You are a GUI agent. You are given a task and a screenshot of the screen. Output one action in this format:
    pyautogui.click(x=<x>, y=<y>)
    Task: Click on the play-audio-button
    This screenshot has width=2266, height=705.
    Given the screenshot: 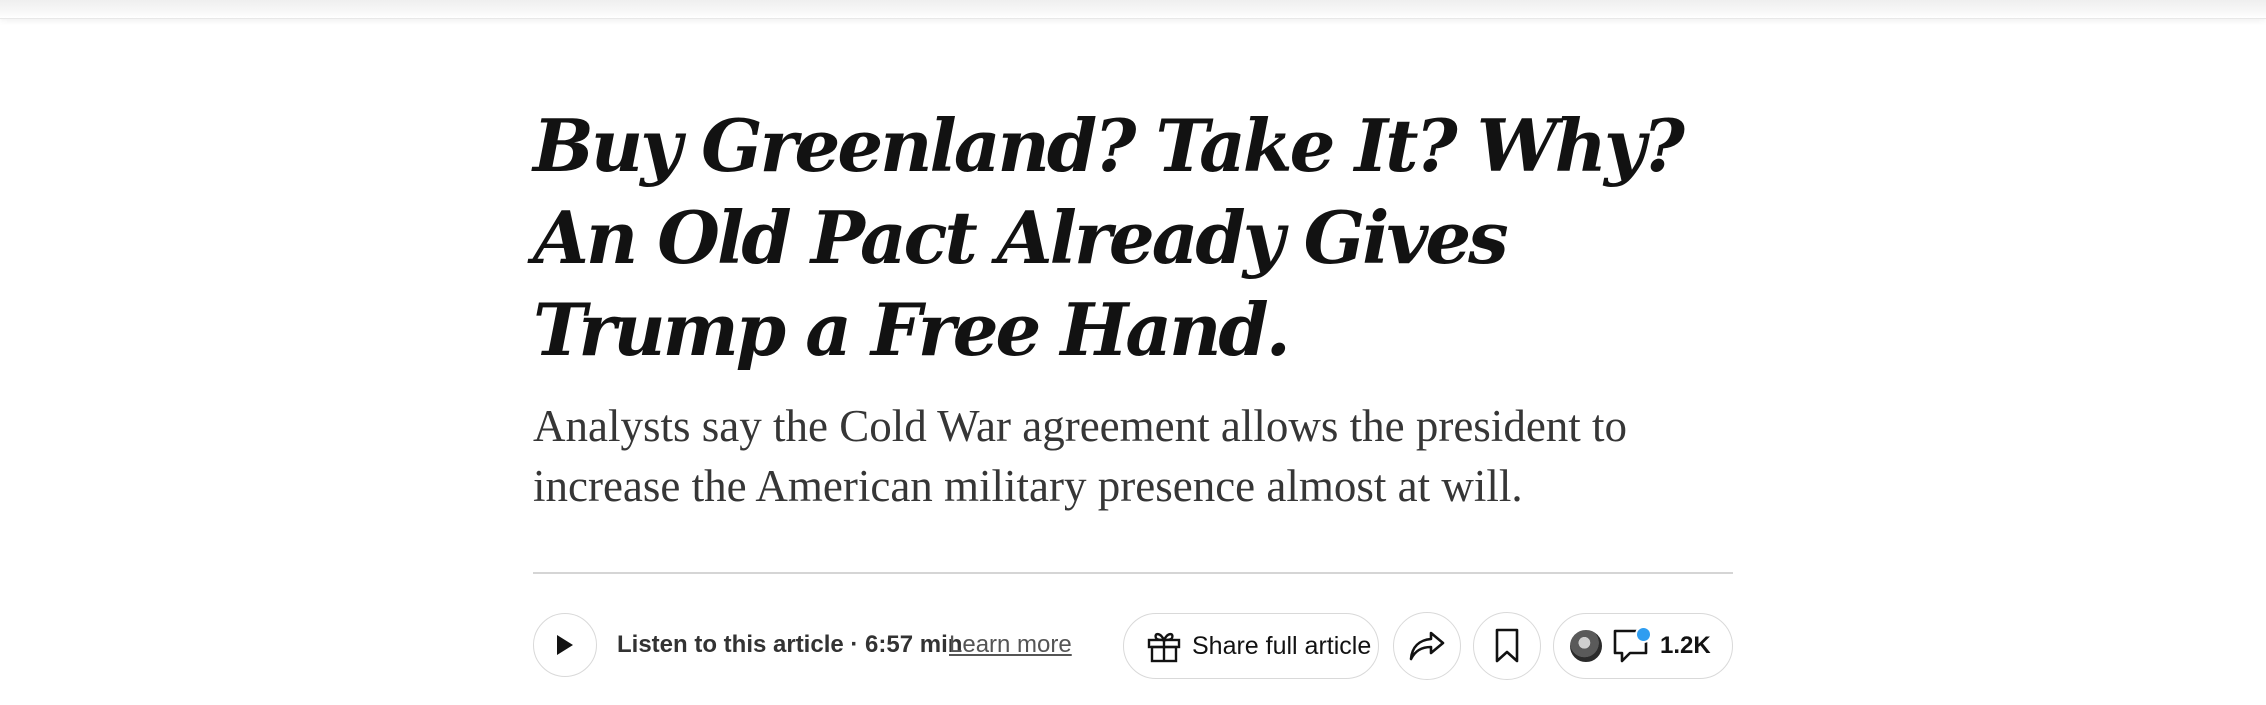 What is the action you would take?
    pyautogui.click(x=565, y=645)
    